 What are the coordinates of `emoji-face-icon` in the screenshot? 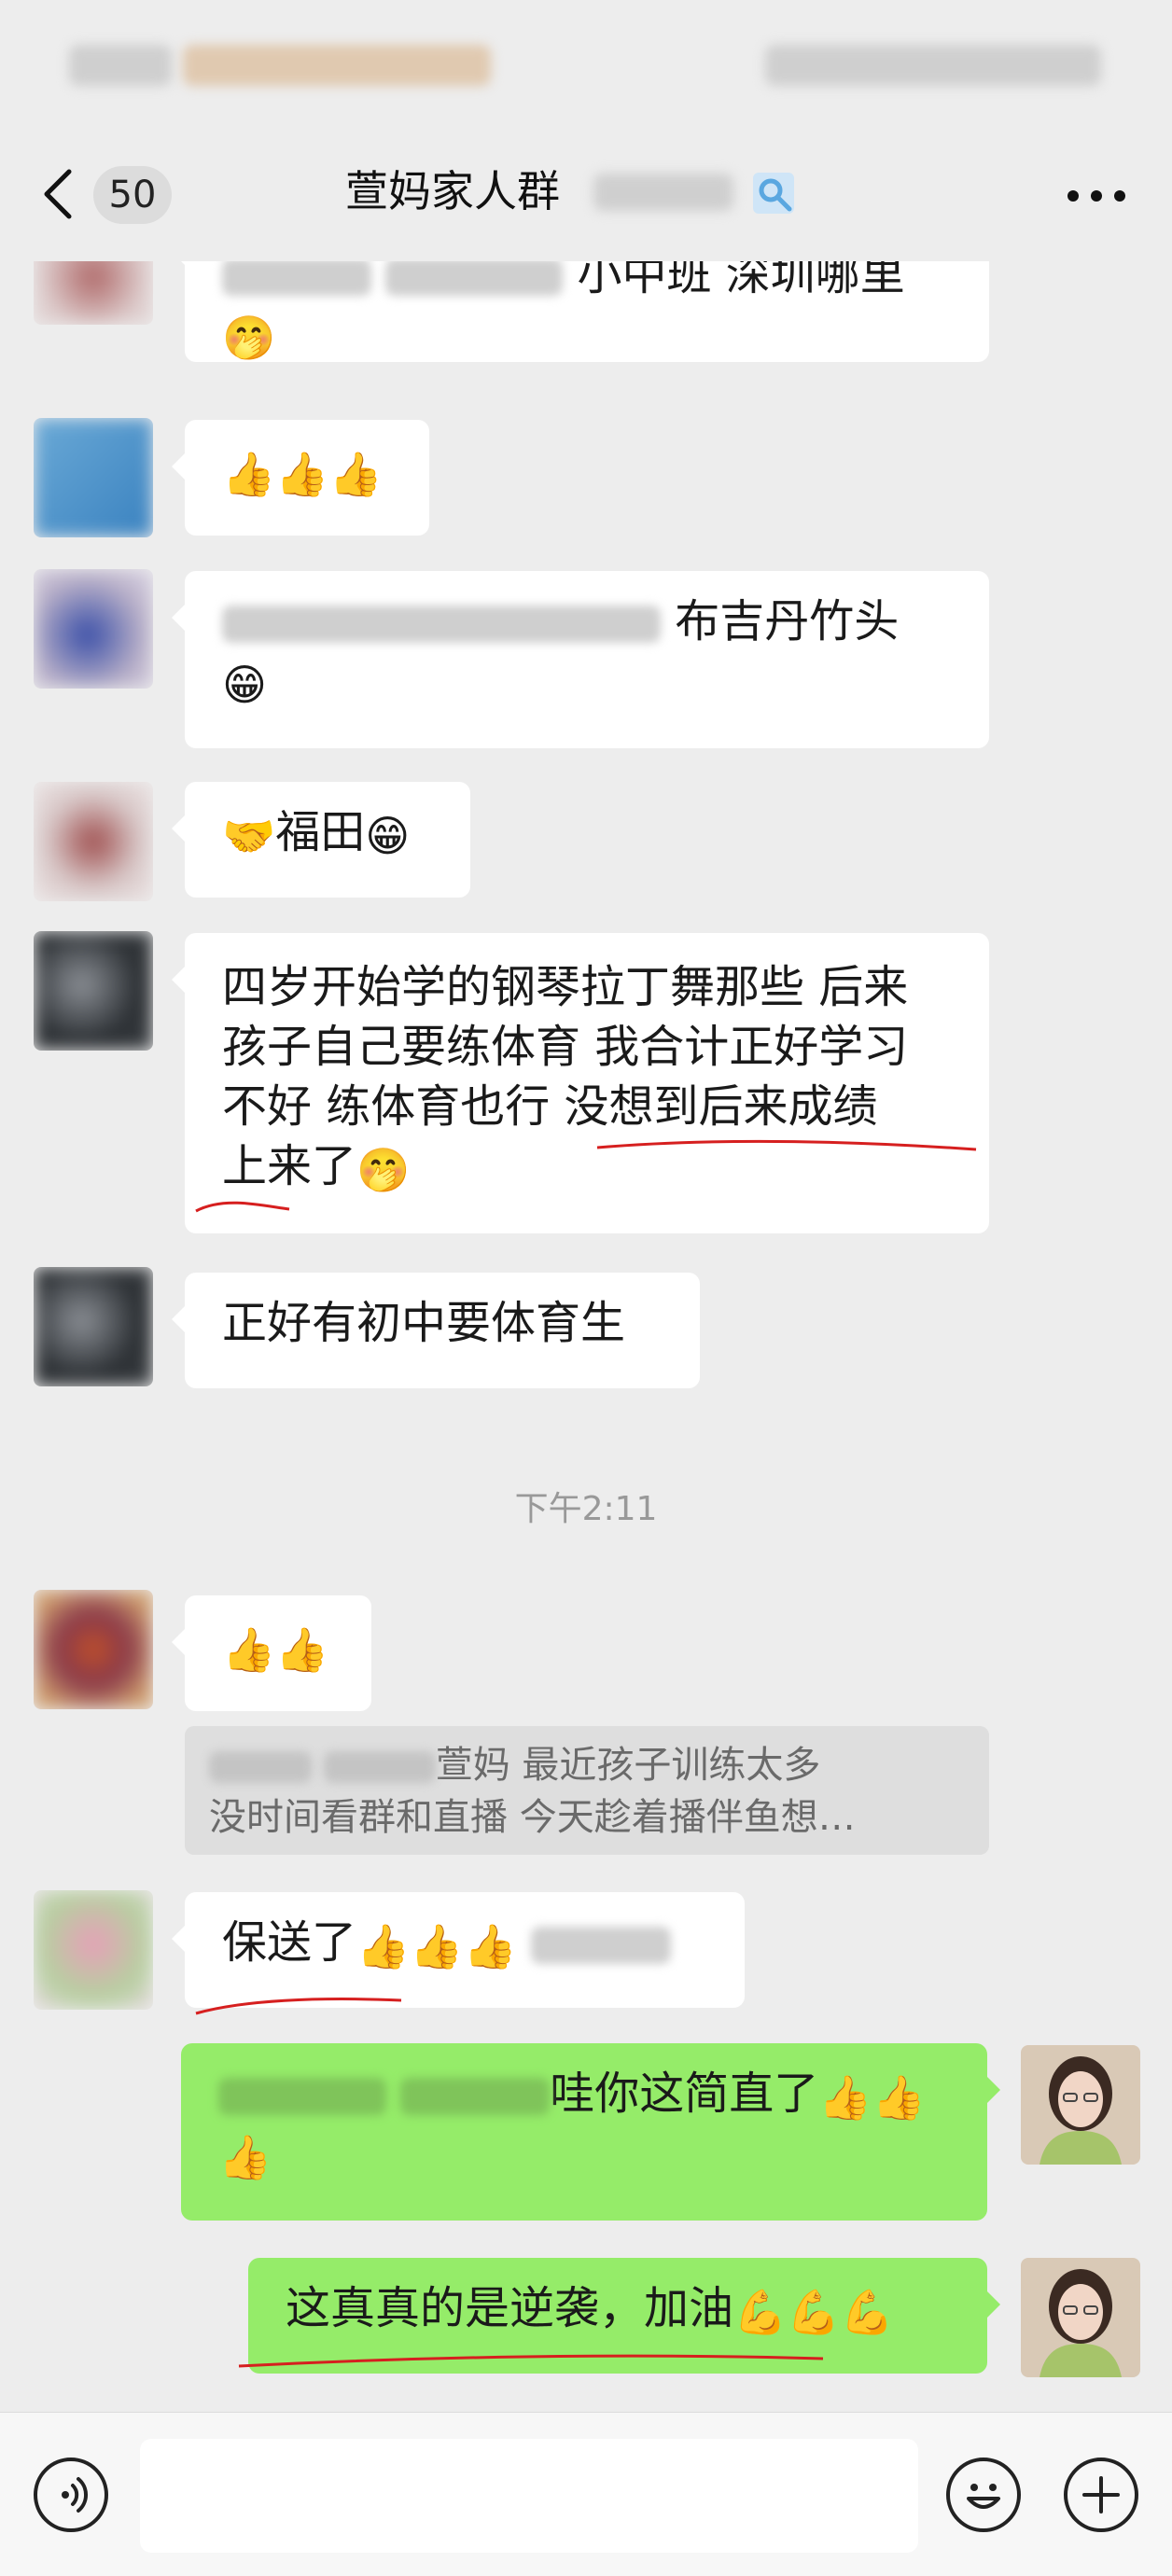 It's located at (983, 2496).